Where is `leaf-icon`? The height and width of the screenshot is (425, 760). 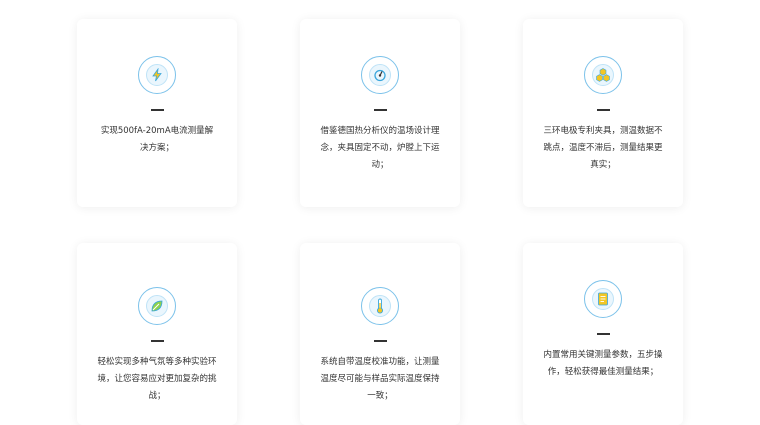
leaf-icon is located at coordinates (157, 306).